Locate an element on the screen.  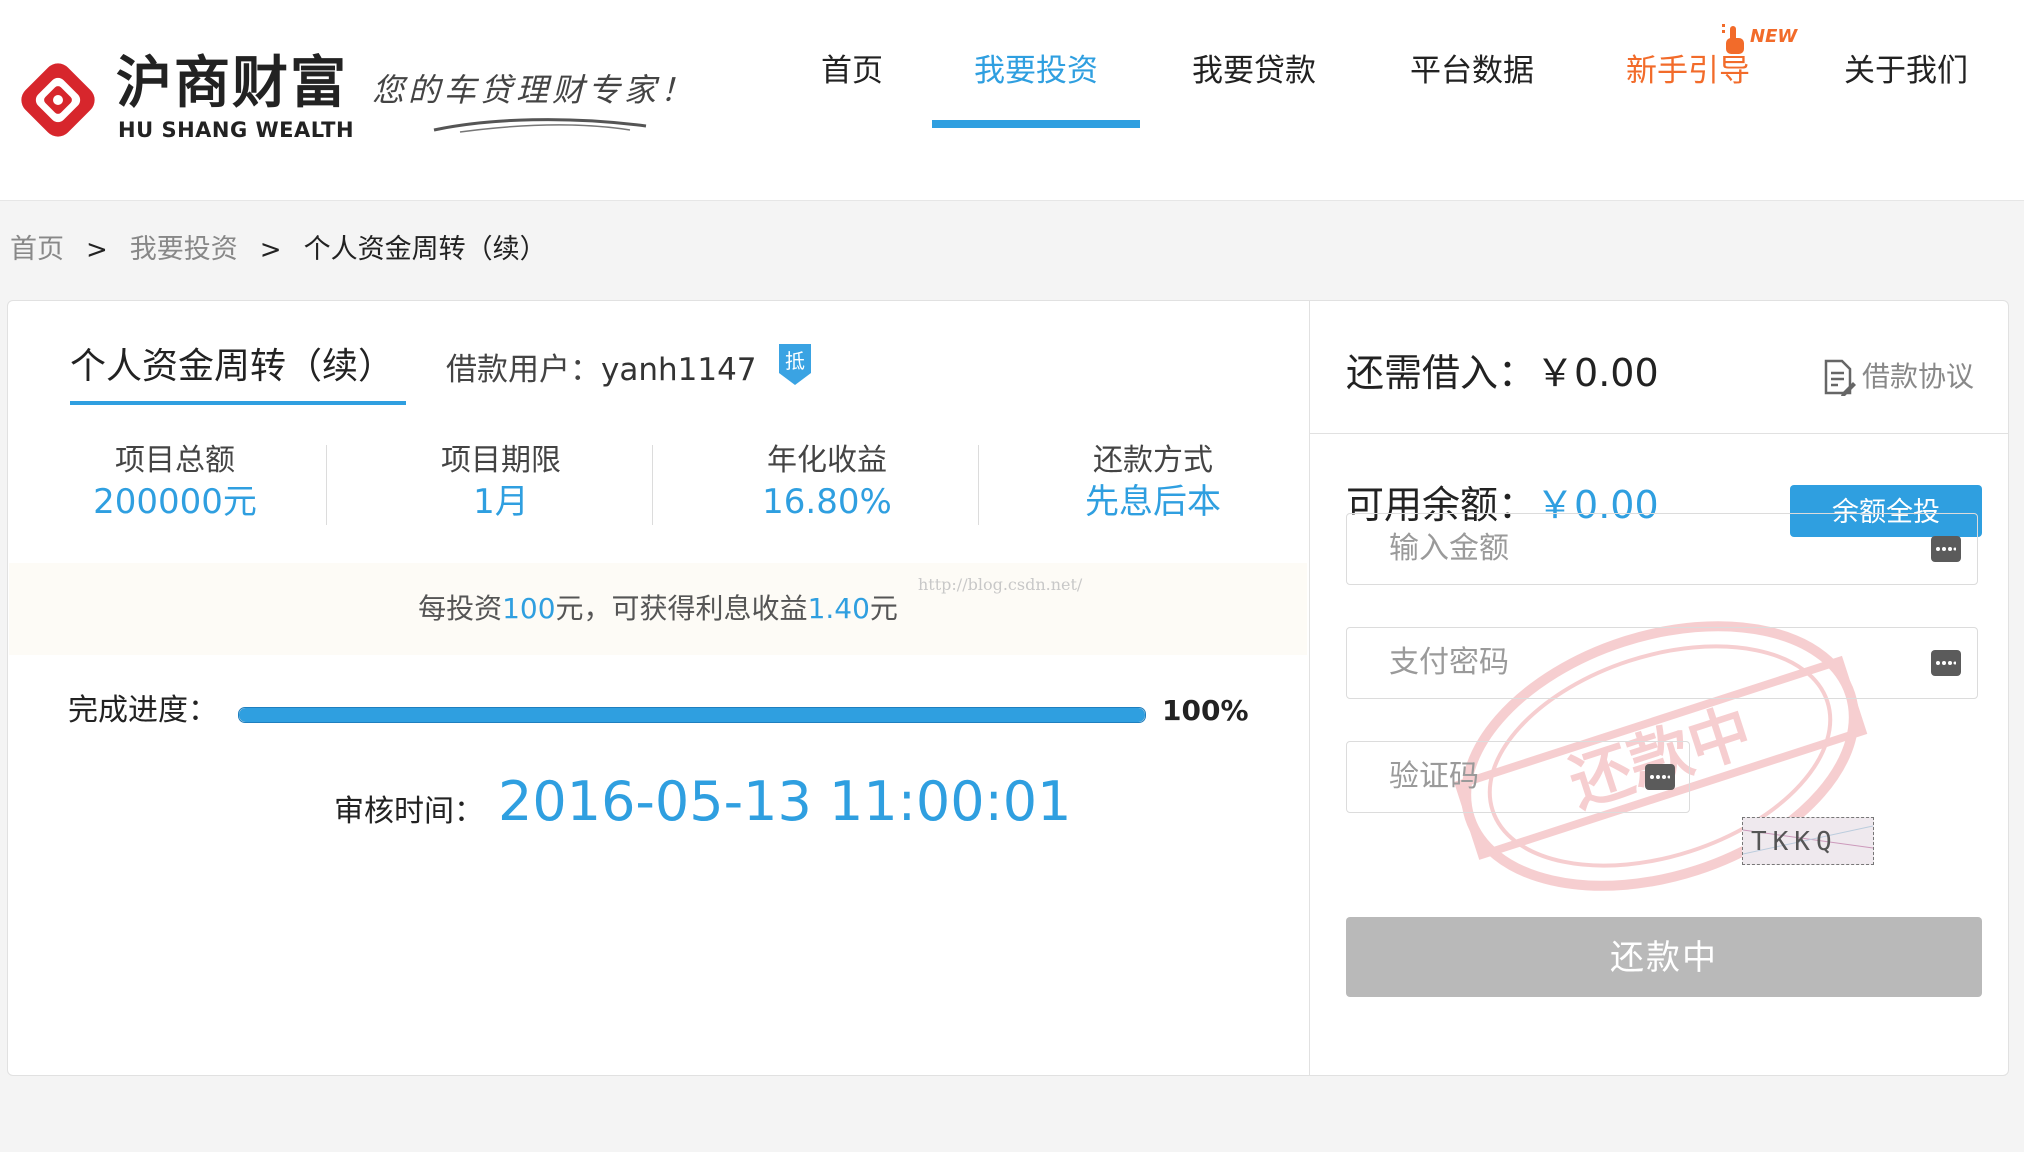
repaying-status-button: 还款中 is located at coordinates (1664, 957).